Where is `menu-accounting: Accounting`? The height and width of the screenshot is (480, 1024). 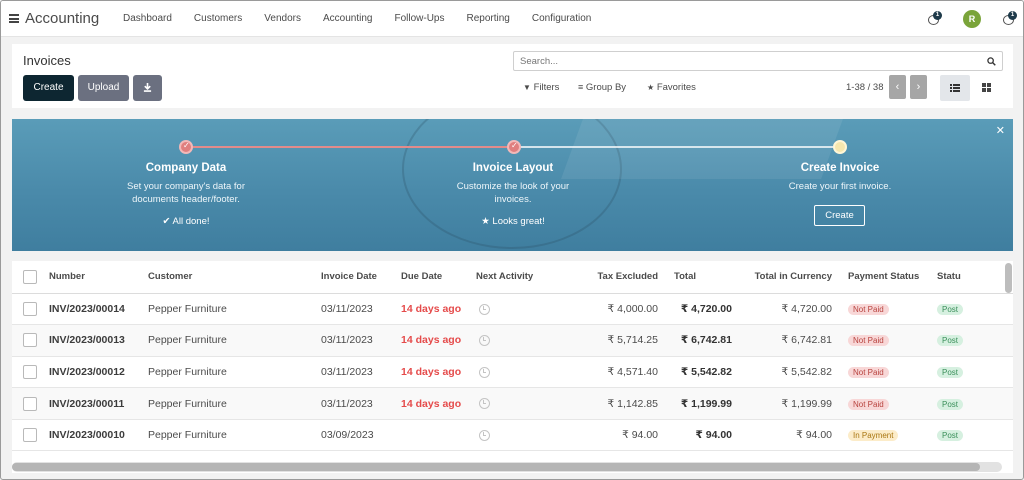 menu-accounting: Accounting is located at coordinates (347, 18).